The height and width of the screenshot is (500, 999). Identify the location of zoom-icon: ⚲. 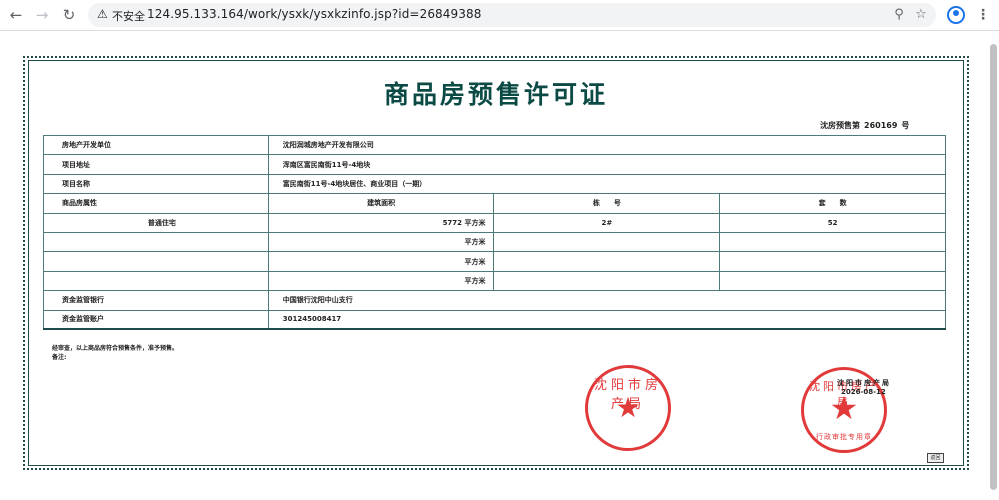
(899, 15).